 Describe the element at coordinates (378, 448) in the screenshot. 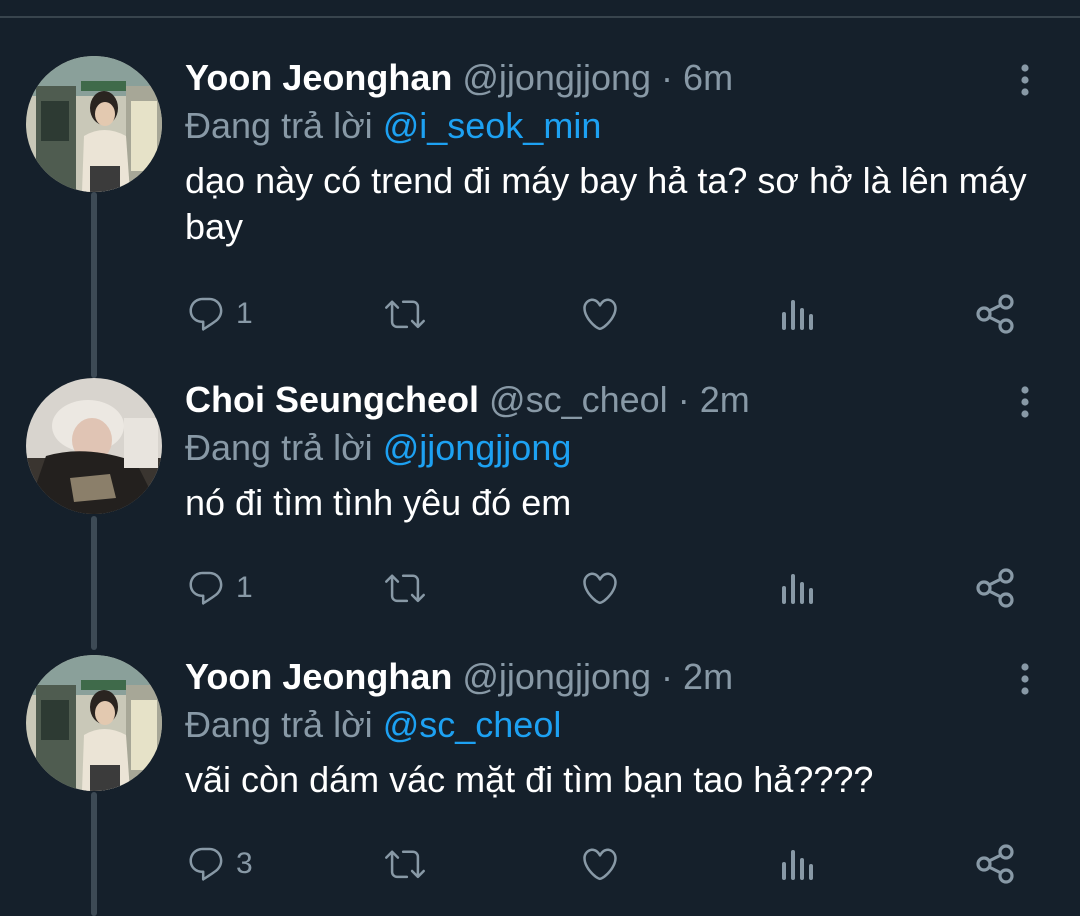

I see `replying-to: Đang trả lời @jjongjjong` at that location.